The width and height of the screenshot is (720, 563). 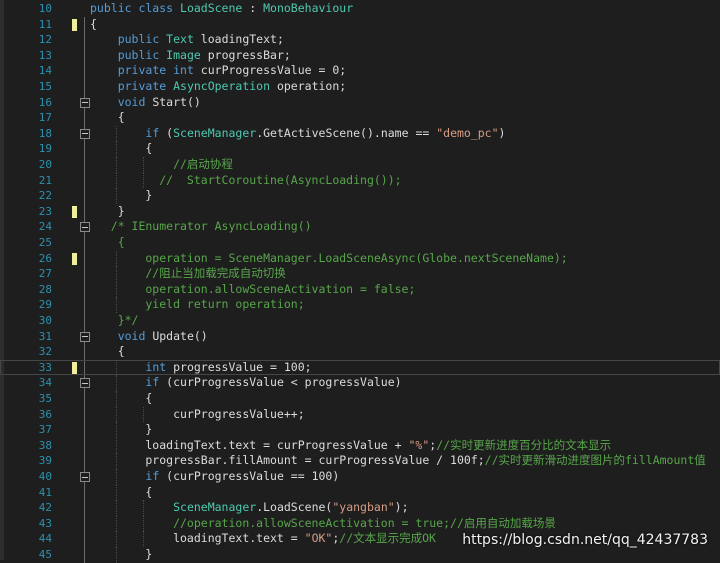 What do you see at coordinates (45, 118) in the screenshot?
I see `line-number: 17` at bounding box center [45, 118].